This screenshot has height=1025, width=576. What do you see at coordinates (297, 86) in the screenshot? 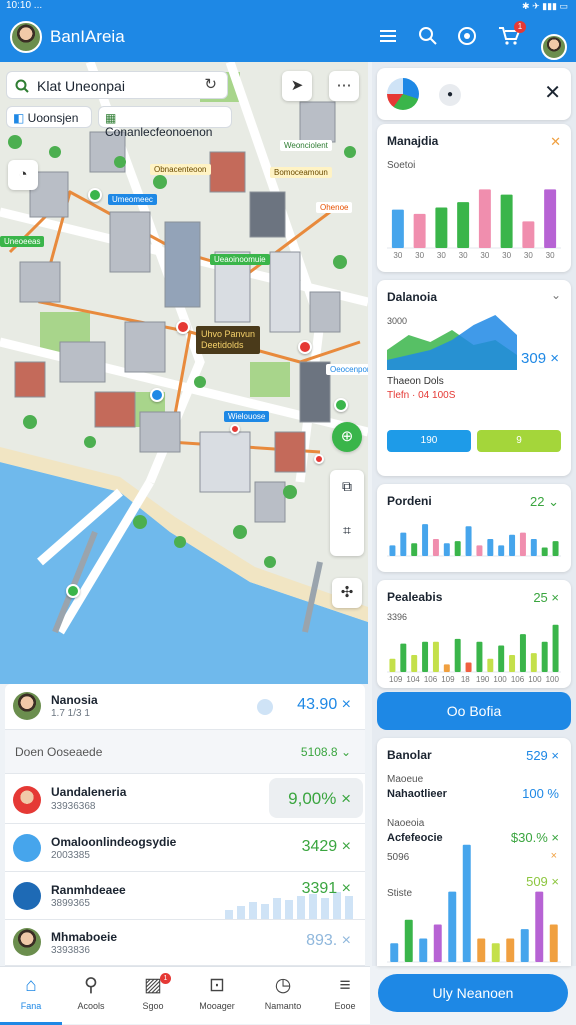
I see `directions-icon: ➤` at bounding box center [297, 86].